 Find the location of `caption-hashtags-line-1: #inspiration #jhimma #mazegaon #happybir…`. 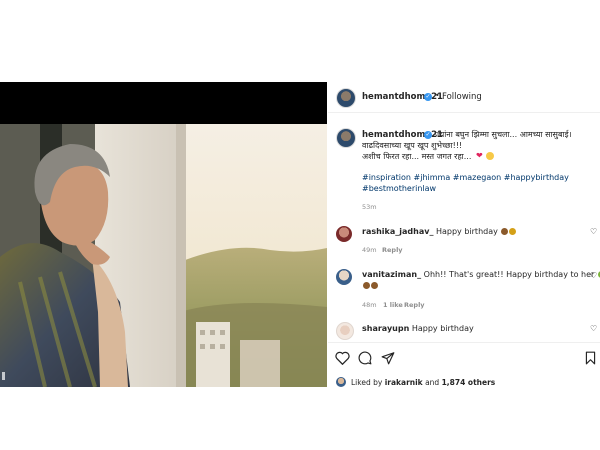

caption-hashtags-line-1: #inspiration #jhimma #mazegaon #happybir… is located at coordinates (465, 177).